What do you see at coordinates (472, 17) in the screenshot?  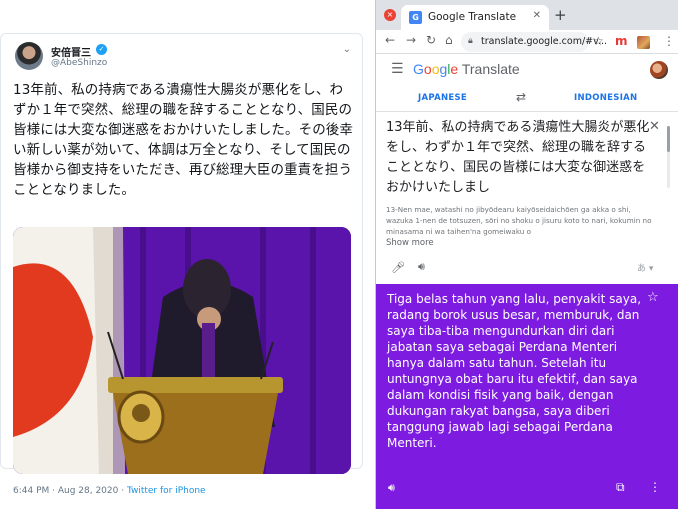 I see `tab-title: Google Translate` at bounding box center [472, 17].